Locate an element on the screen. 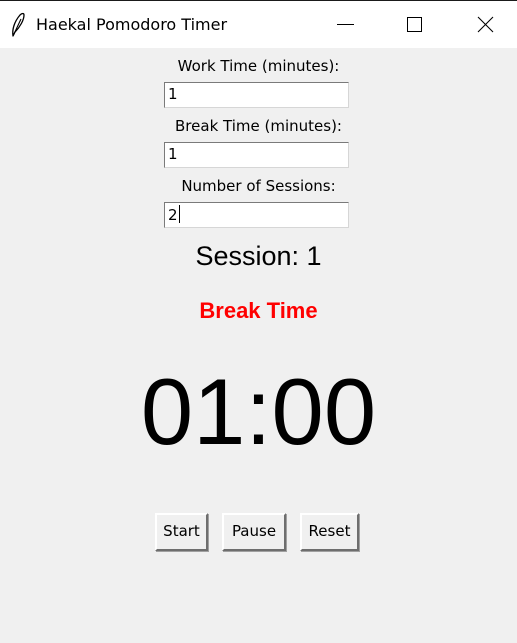 Image resolution: width=517 pixels, height=643 pixels. reset-button: Reset is located at coordinates (329, 532).